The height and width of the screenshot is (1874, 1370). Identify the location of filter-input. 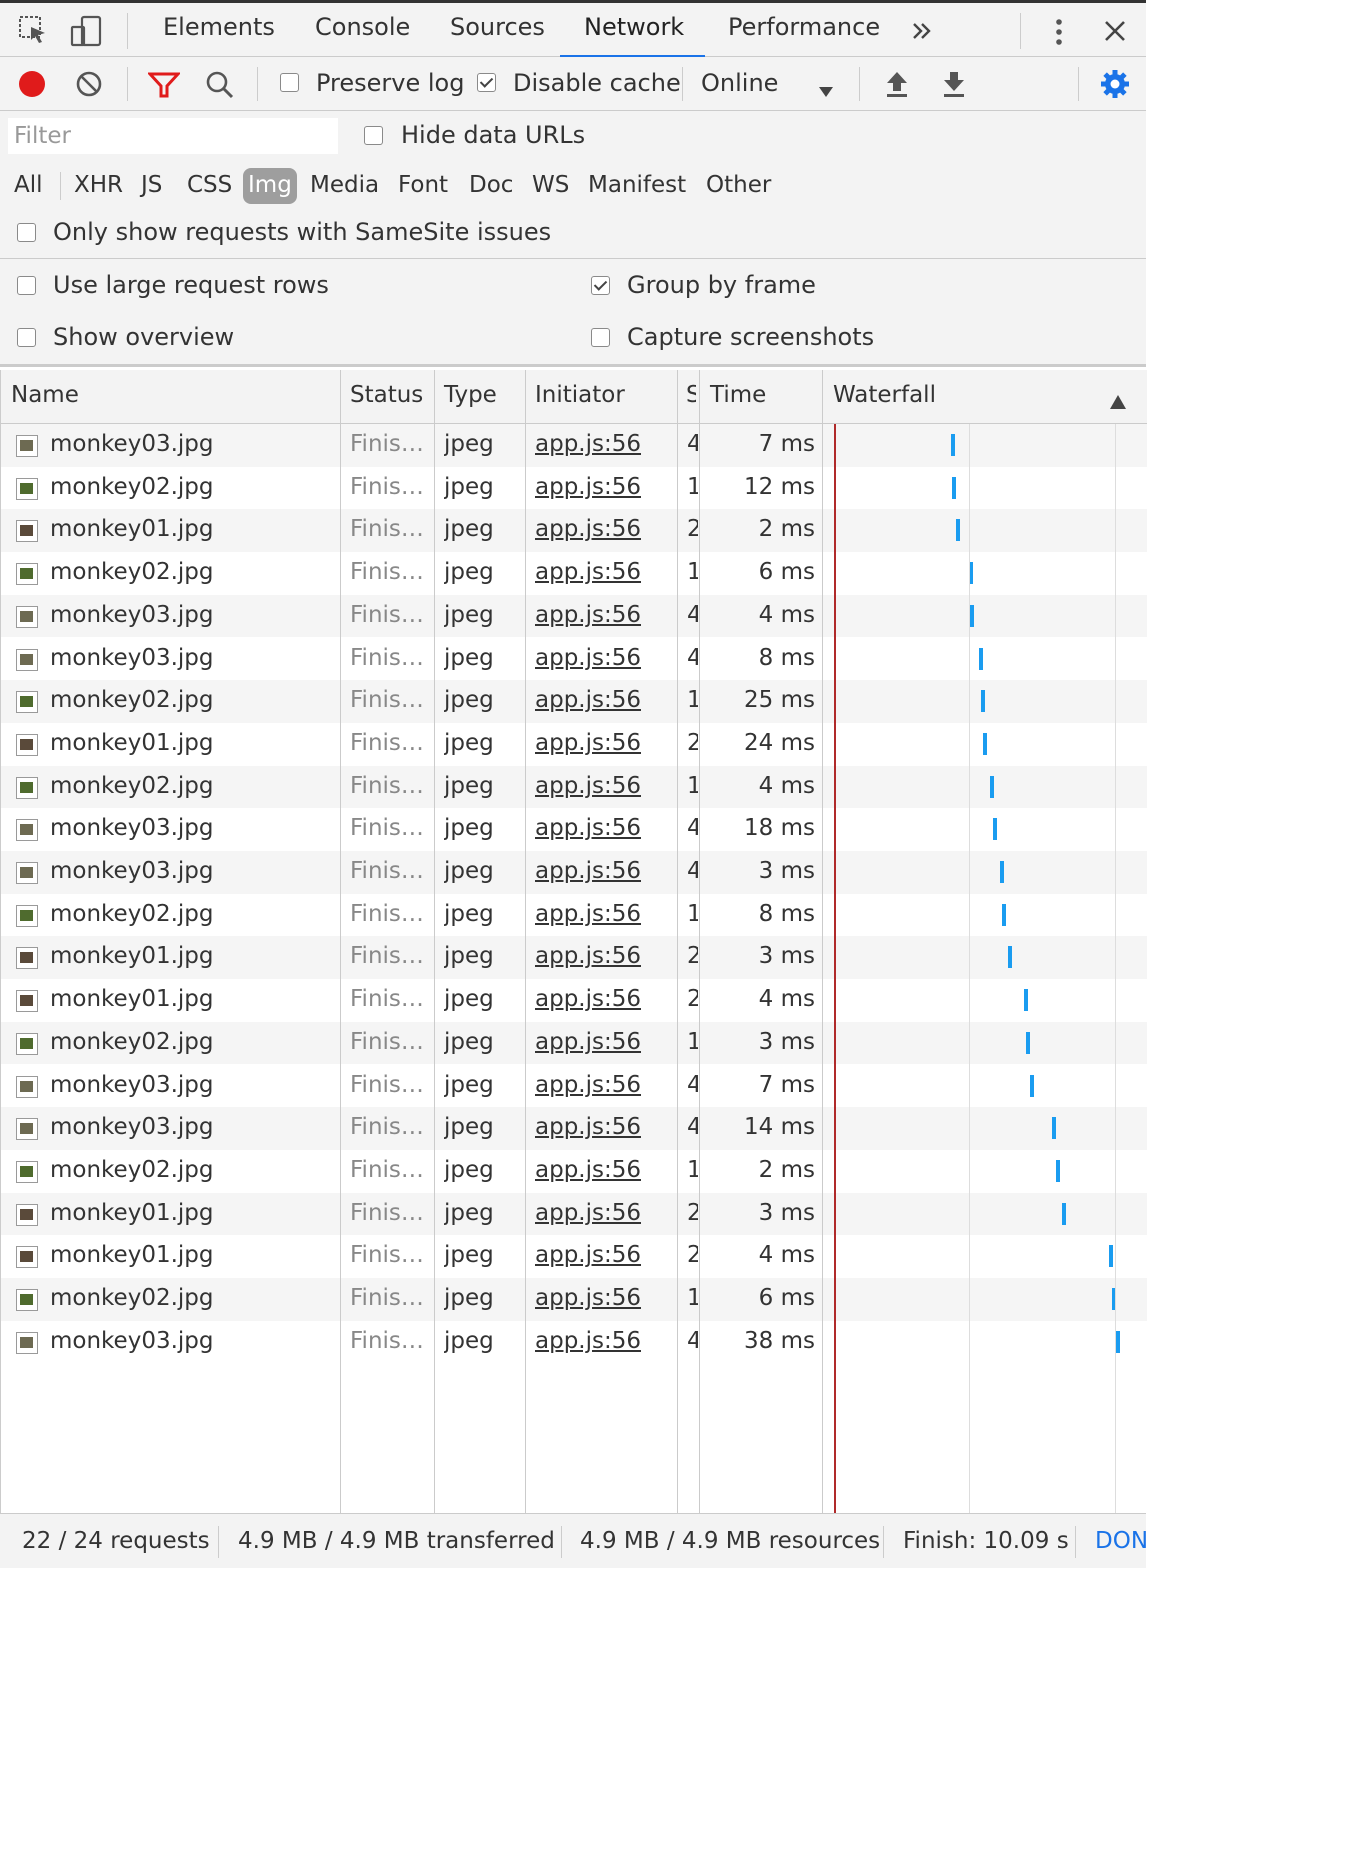
(173, 136).